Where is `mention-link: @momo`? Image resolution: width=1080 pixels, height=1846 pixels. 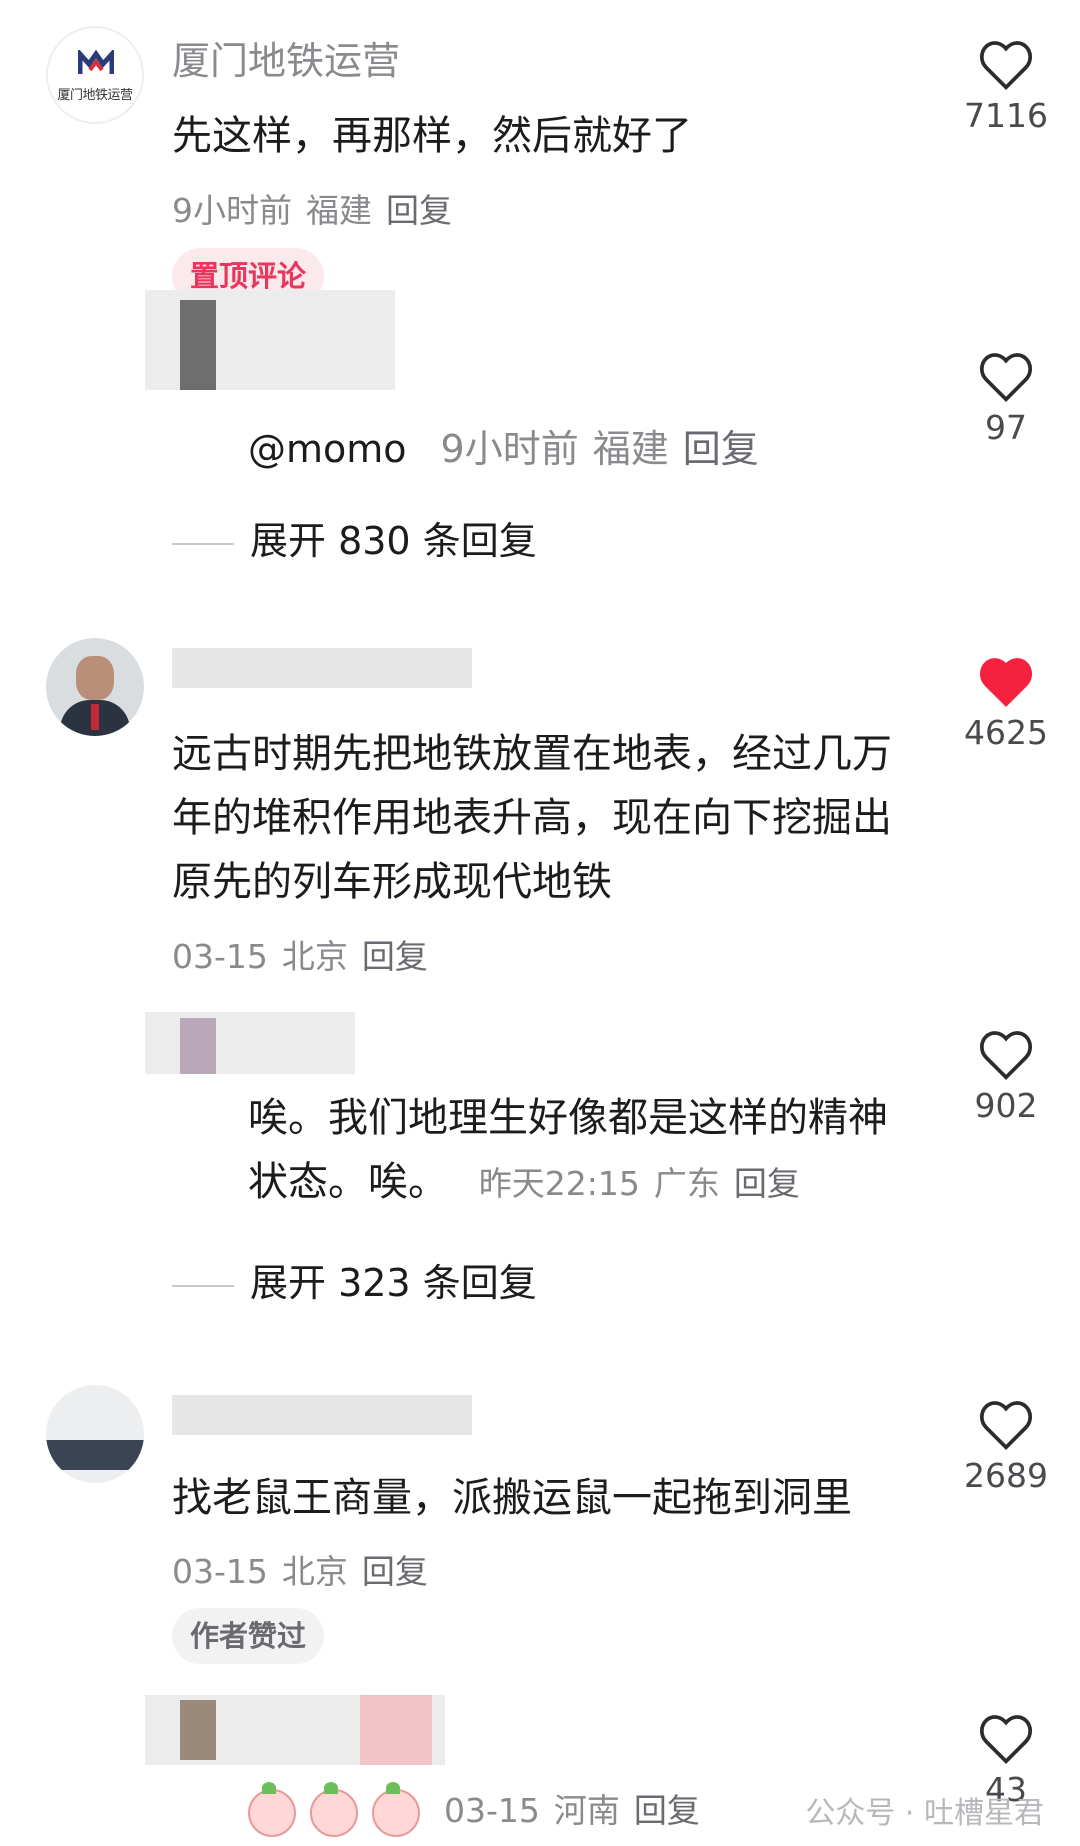
mention-link: @momo is located at coordinates (327, 449).